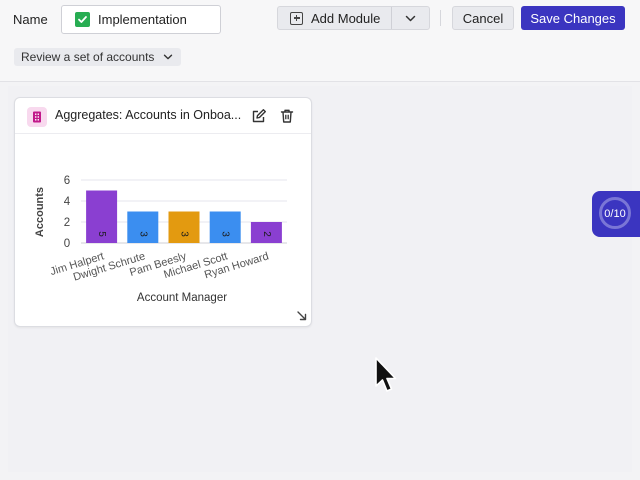 The height and width of the screenshot is (480, 640). Describe the element at coordinates (67, 244) in the screenshot. I see `y-tick-label: 0` at that location.